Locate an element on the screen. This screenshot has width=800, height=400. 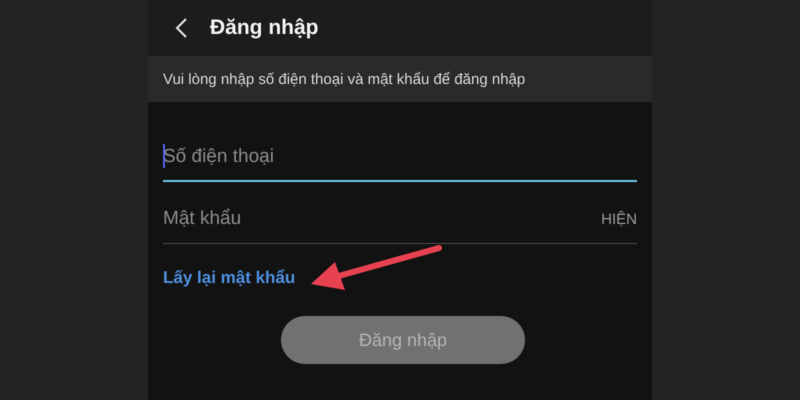
show-password-toggle: HIỆN is located at coordinates (619, 219).